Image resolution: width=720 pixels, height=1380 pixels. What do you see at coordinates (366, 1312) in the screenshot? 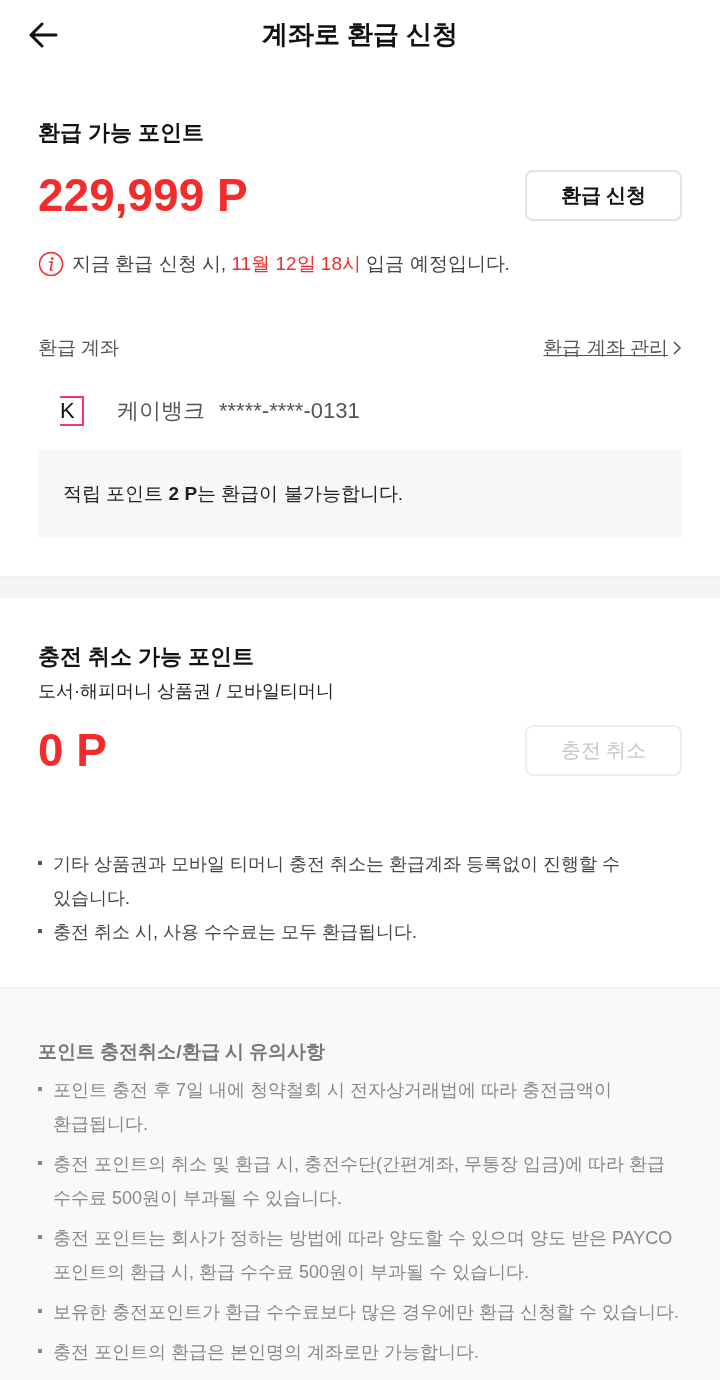
I see `caution-text: 보유한 충전포인트가 환급 수수료보다 많은 경우에만 환급 신청할 수 있습니다.` at bounding box center [366, 1312].